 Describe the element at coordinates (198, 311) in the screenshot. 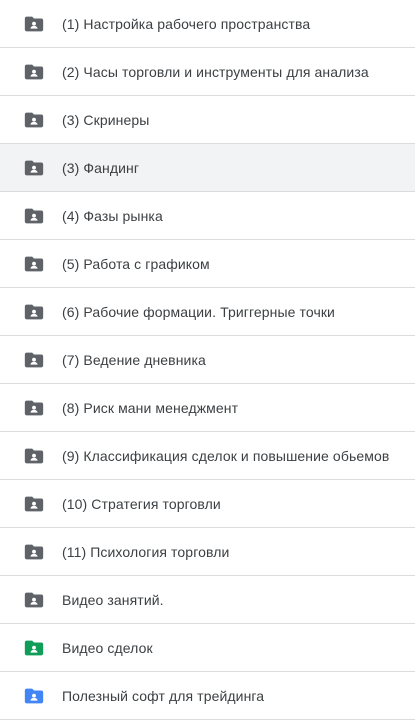

I see `folder-name: (6) Рабочие формации. Триггерные точки` at that location.